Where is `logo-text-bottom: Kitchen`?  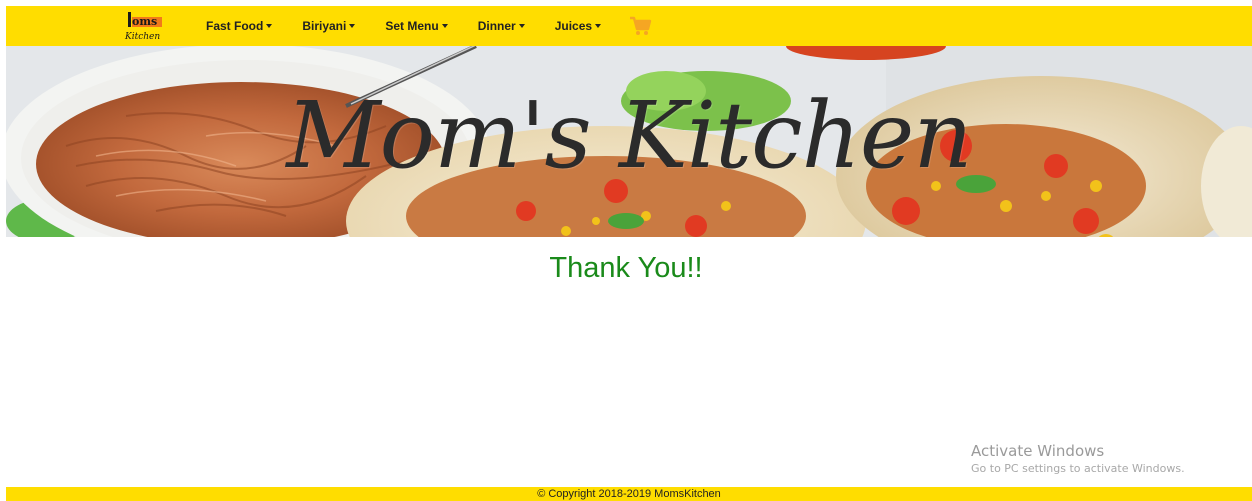 logo-text-bottom: Kitchen is located at coordinates (142, 37).